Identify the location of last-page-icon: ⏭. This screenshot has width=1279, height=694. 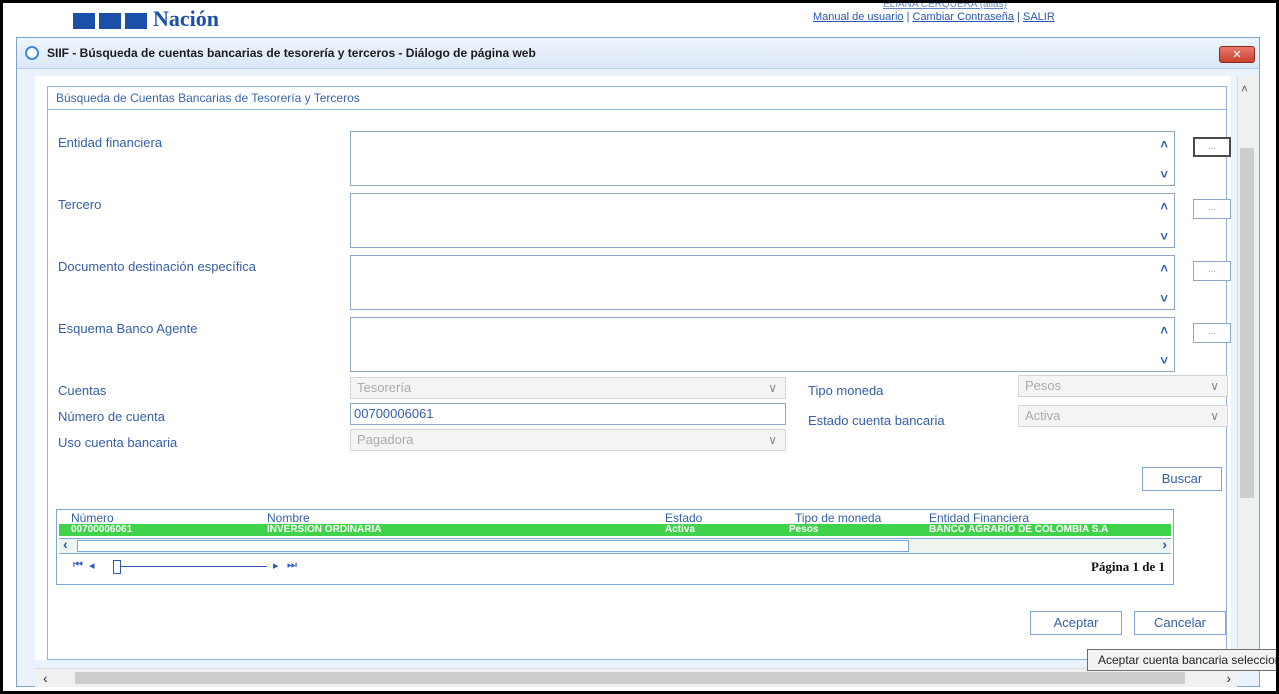
(292, 565).